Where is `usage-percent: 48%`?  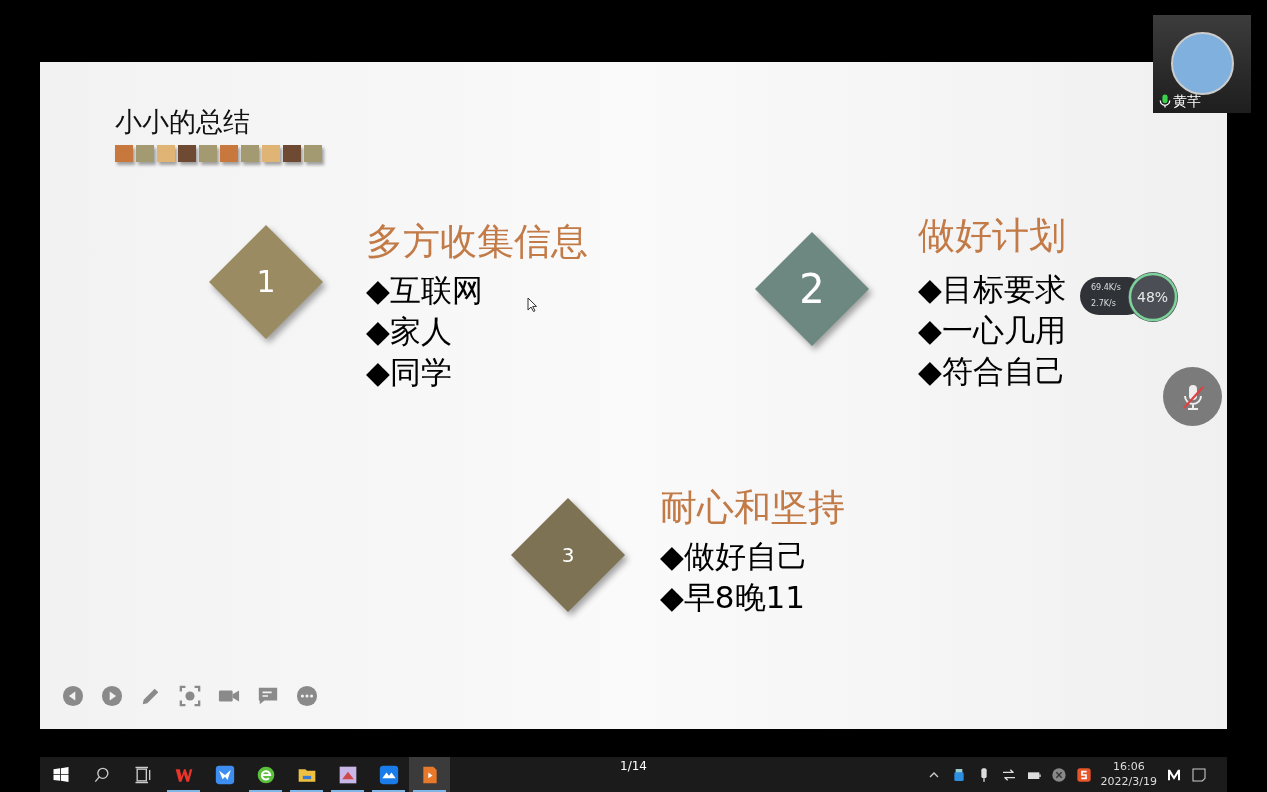
usage-percent: 48% is located at coordinates (1153, 297).